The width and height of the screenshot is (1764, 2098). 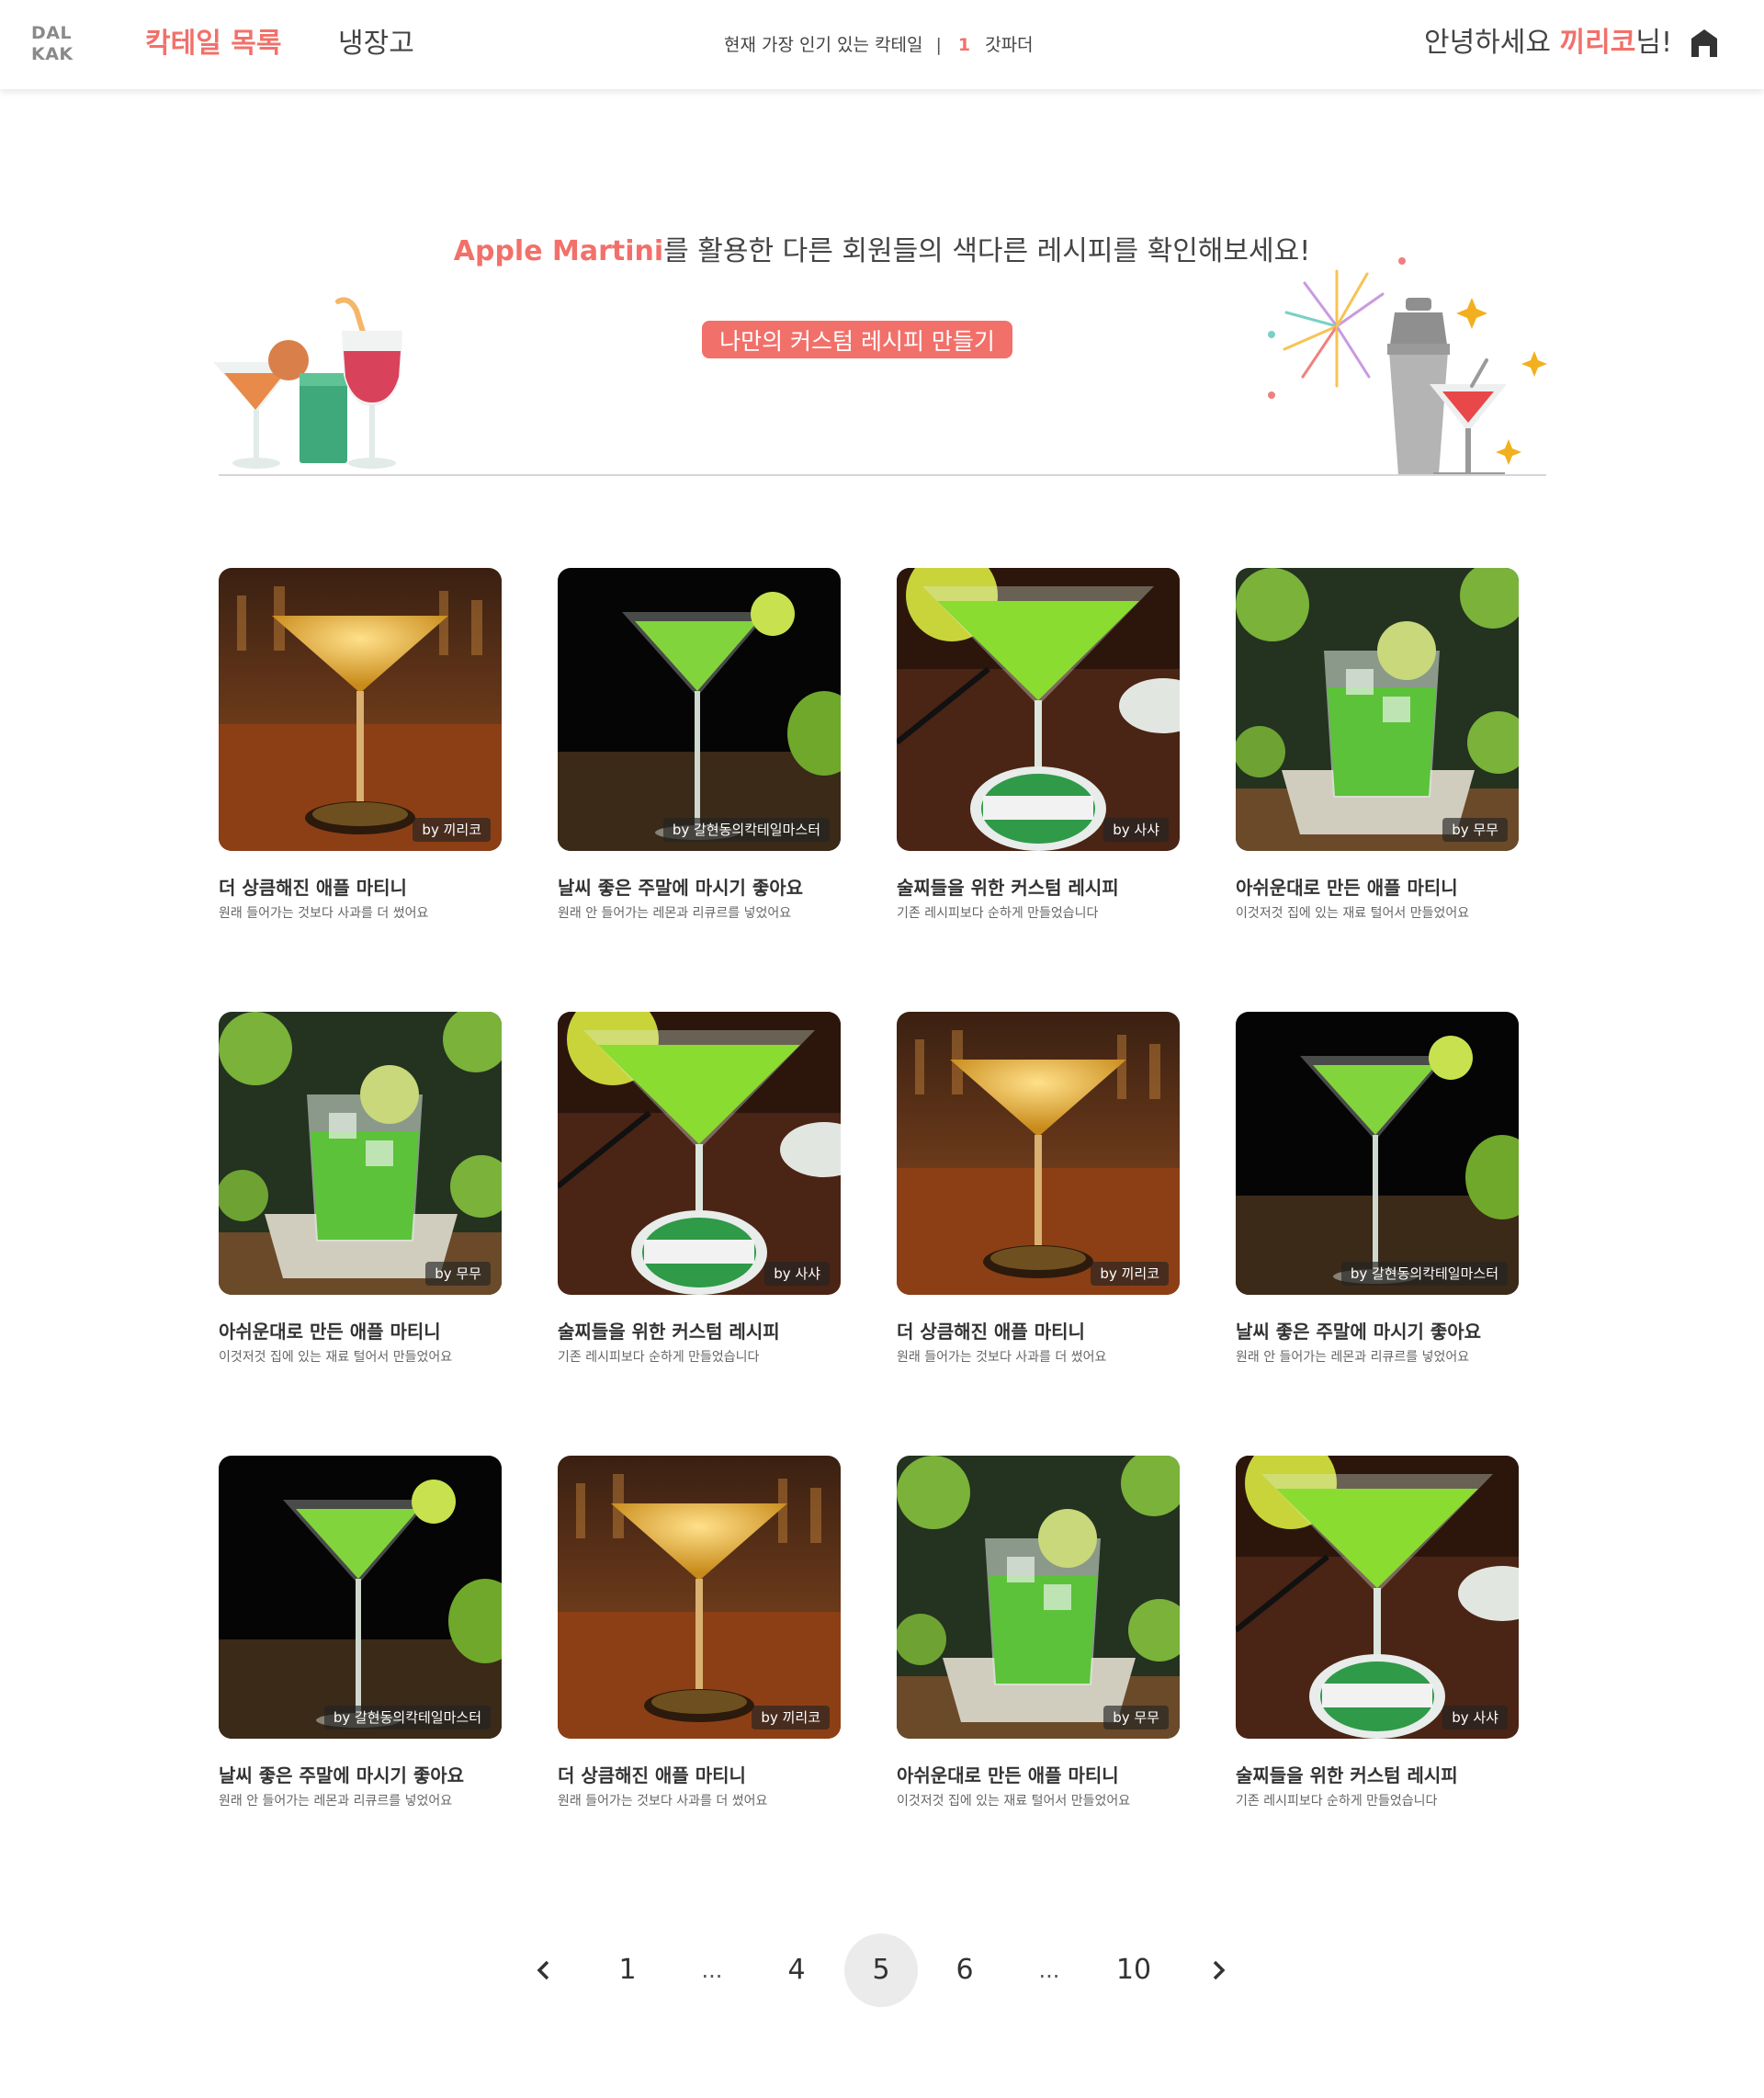 What do you see at coordinates (797, 1970) in the screenshot?
I see `pagination-page: 4` at bounding box center [797, 1970].